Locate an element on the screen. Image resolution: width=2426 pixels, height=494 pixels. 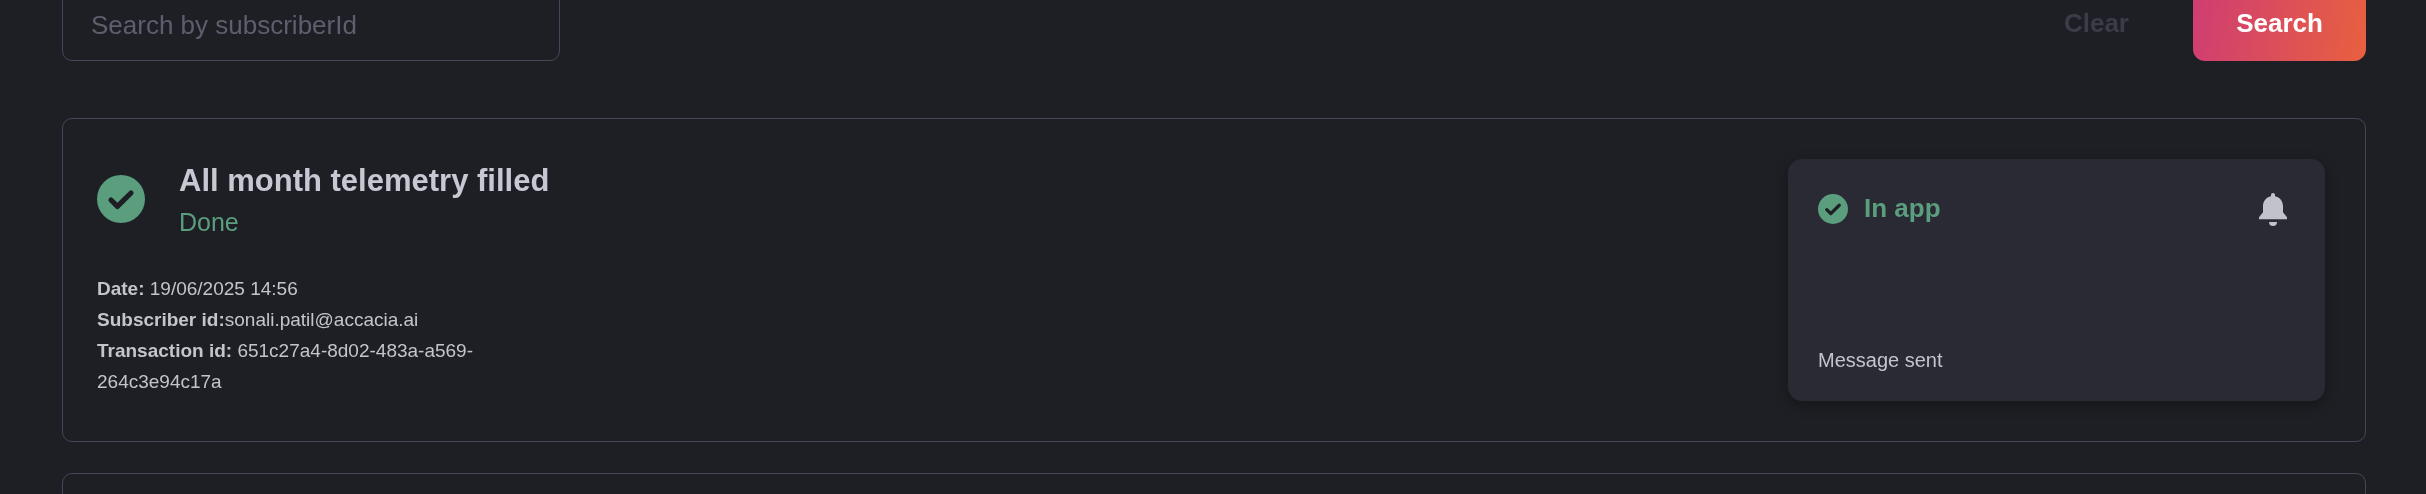
notification-title: All month telemetry filled is located at coordinates (364, 181).